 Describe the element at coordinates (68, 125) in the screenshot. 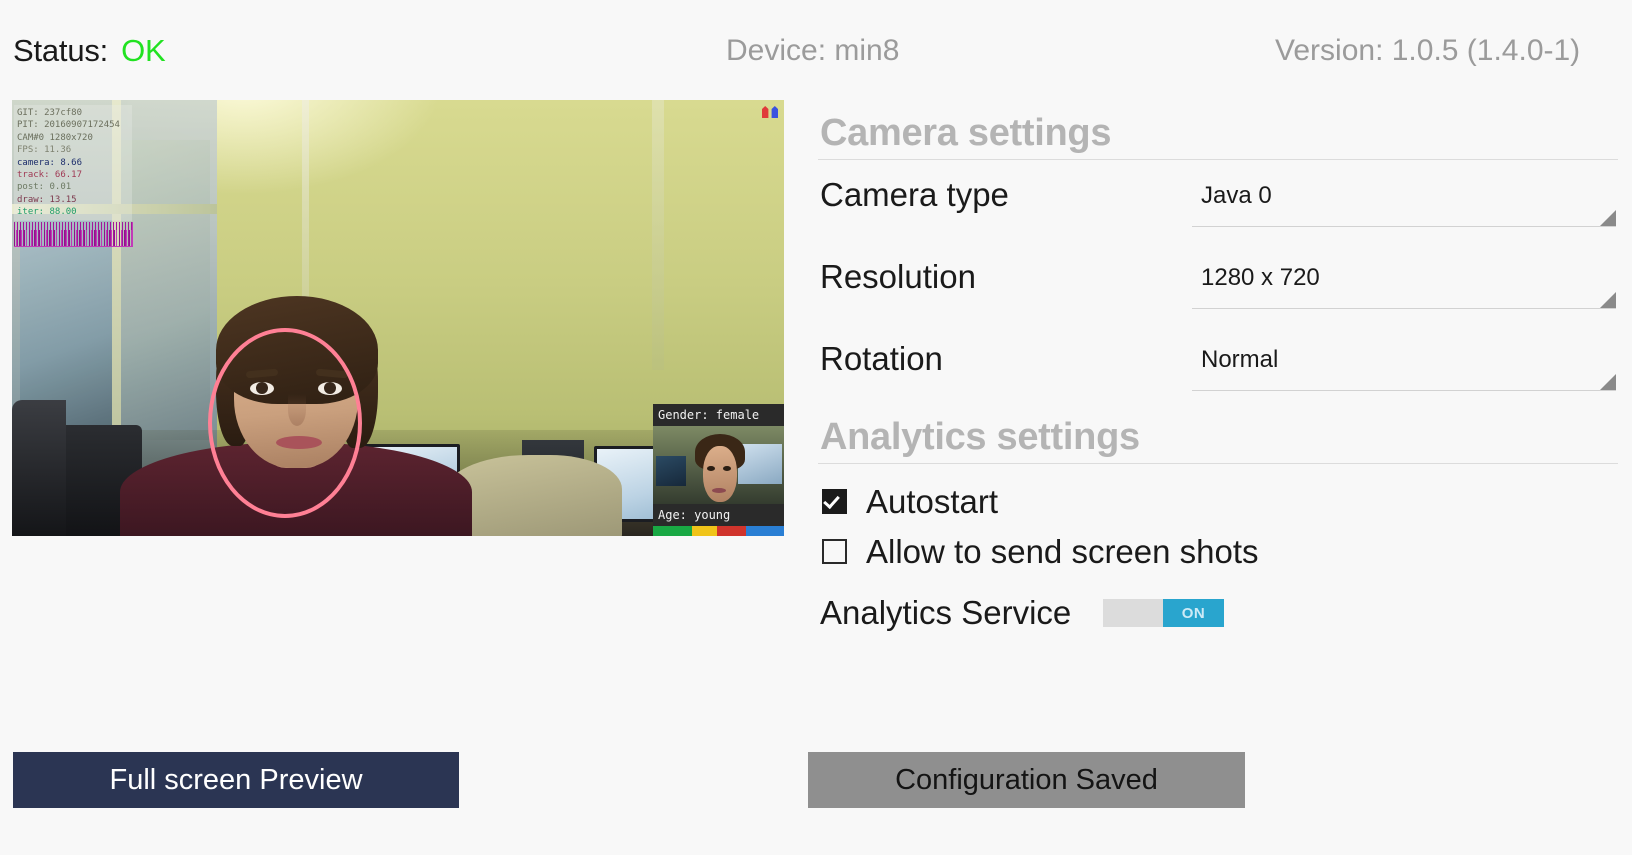

I see `debug-pit: PIT: 20160907172454` at that location.